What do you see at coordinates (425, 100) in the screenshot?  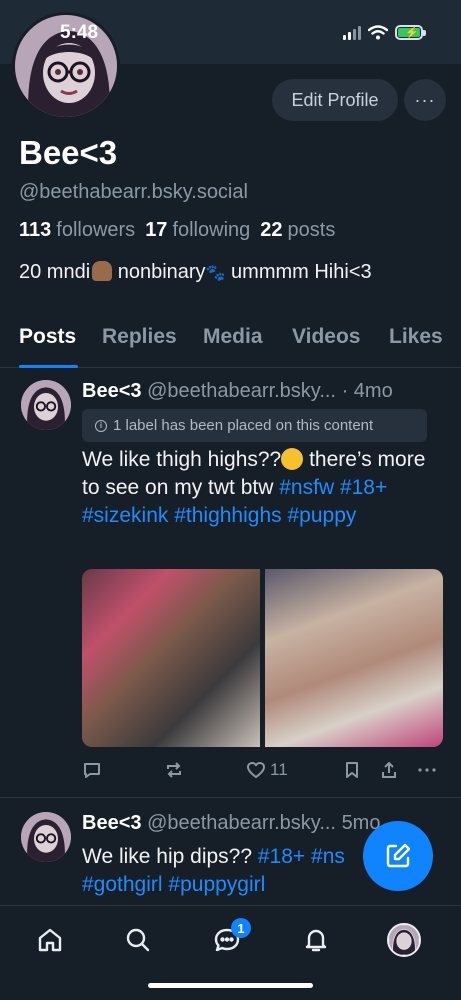 I see `more-options-button: ···` at bounding box center [425, 100].